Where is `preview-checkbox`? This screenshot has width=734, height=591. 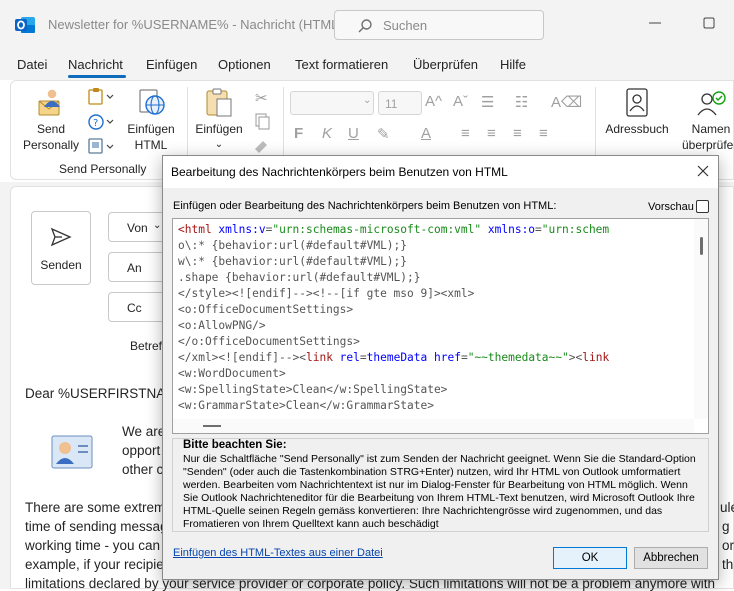
preview-checkbox is located at coordinates (702, 206).